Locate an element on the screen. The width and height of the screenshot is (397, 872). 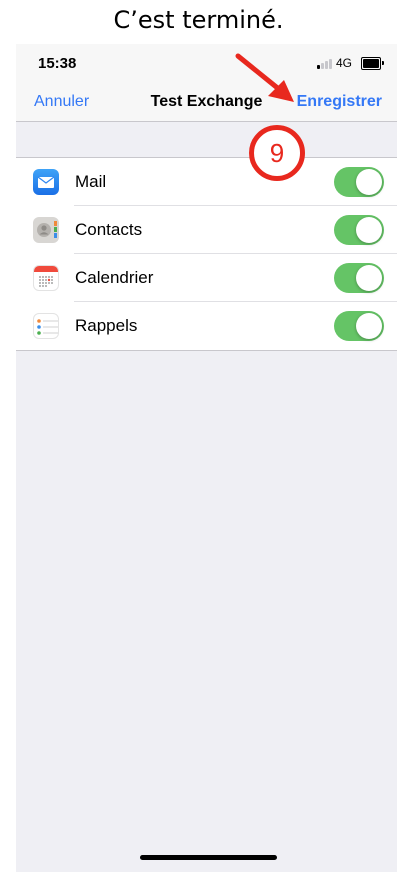
reminders-toggle is located at coordinates (359, 326).